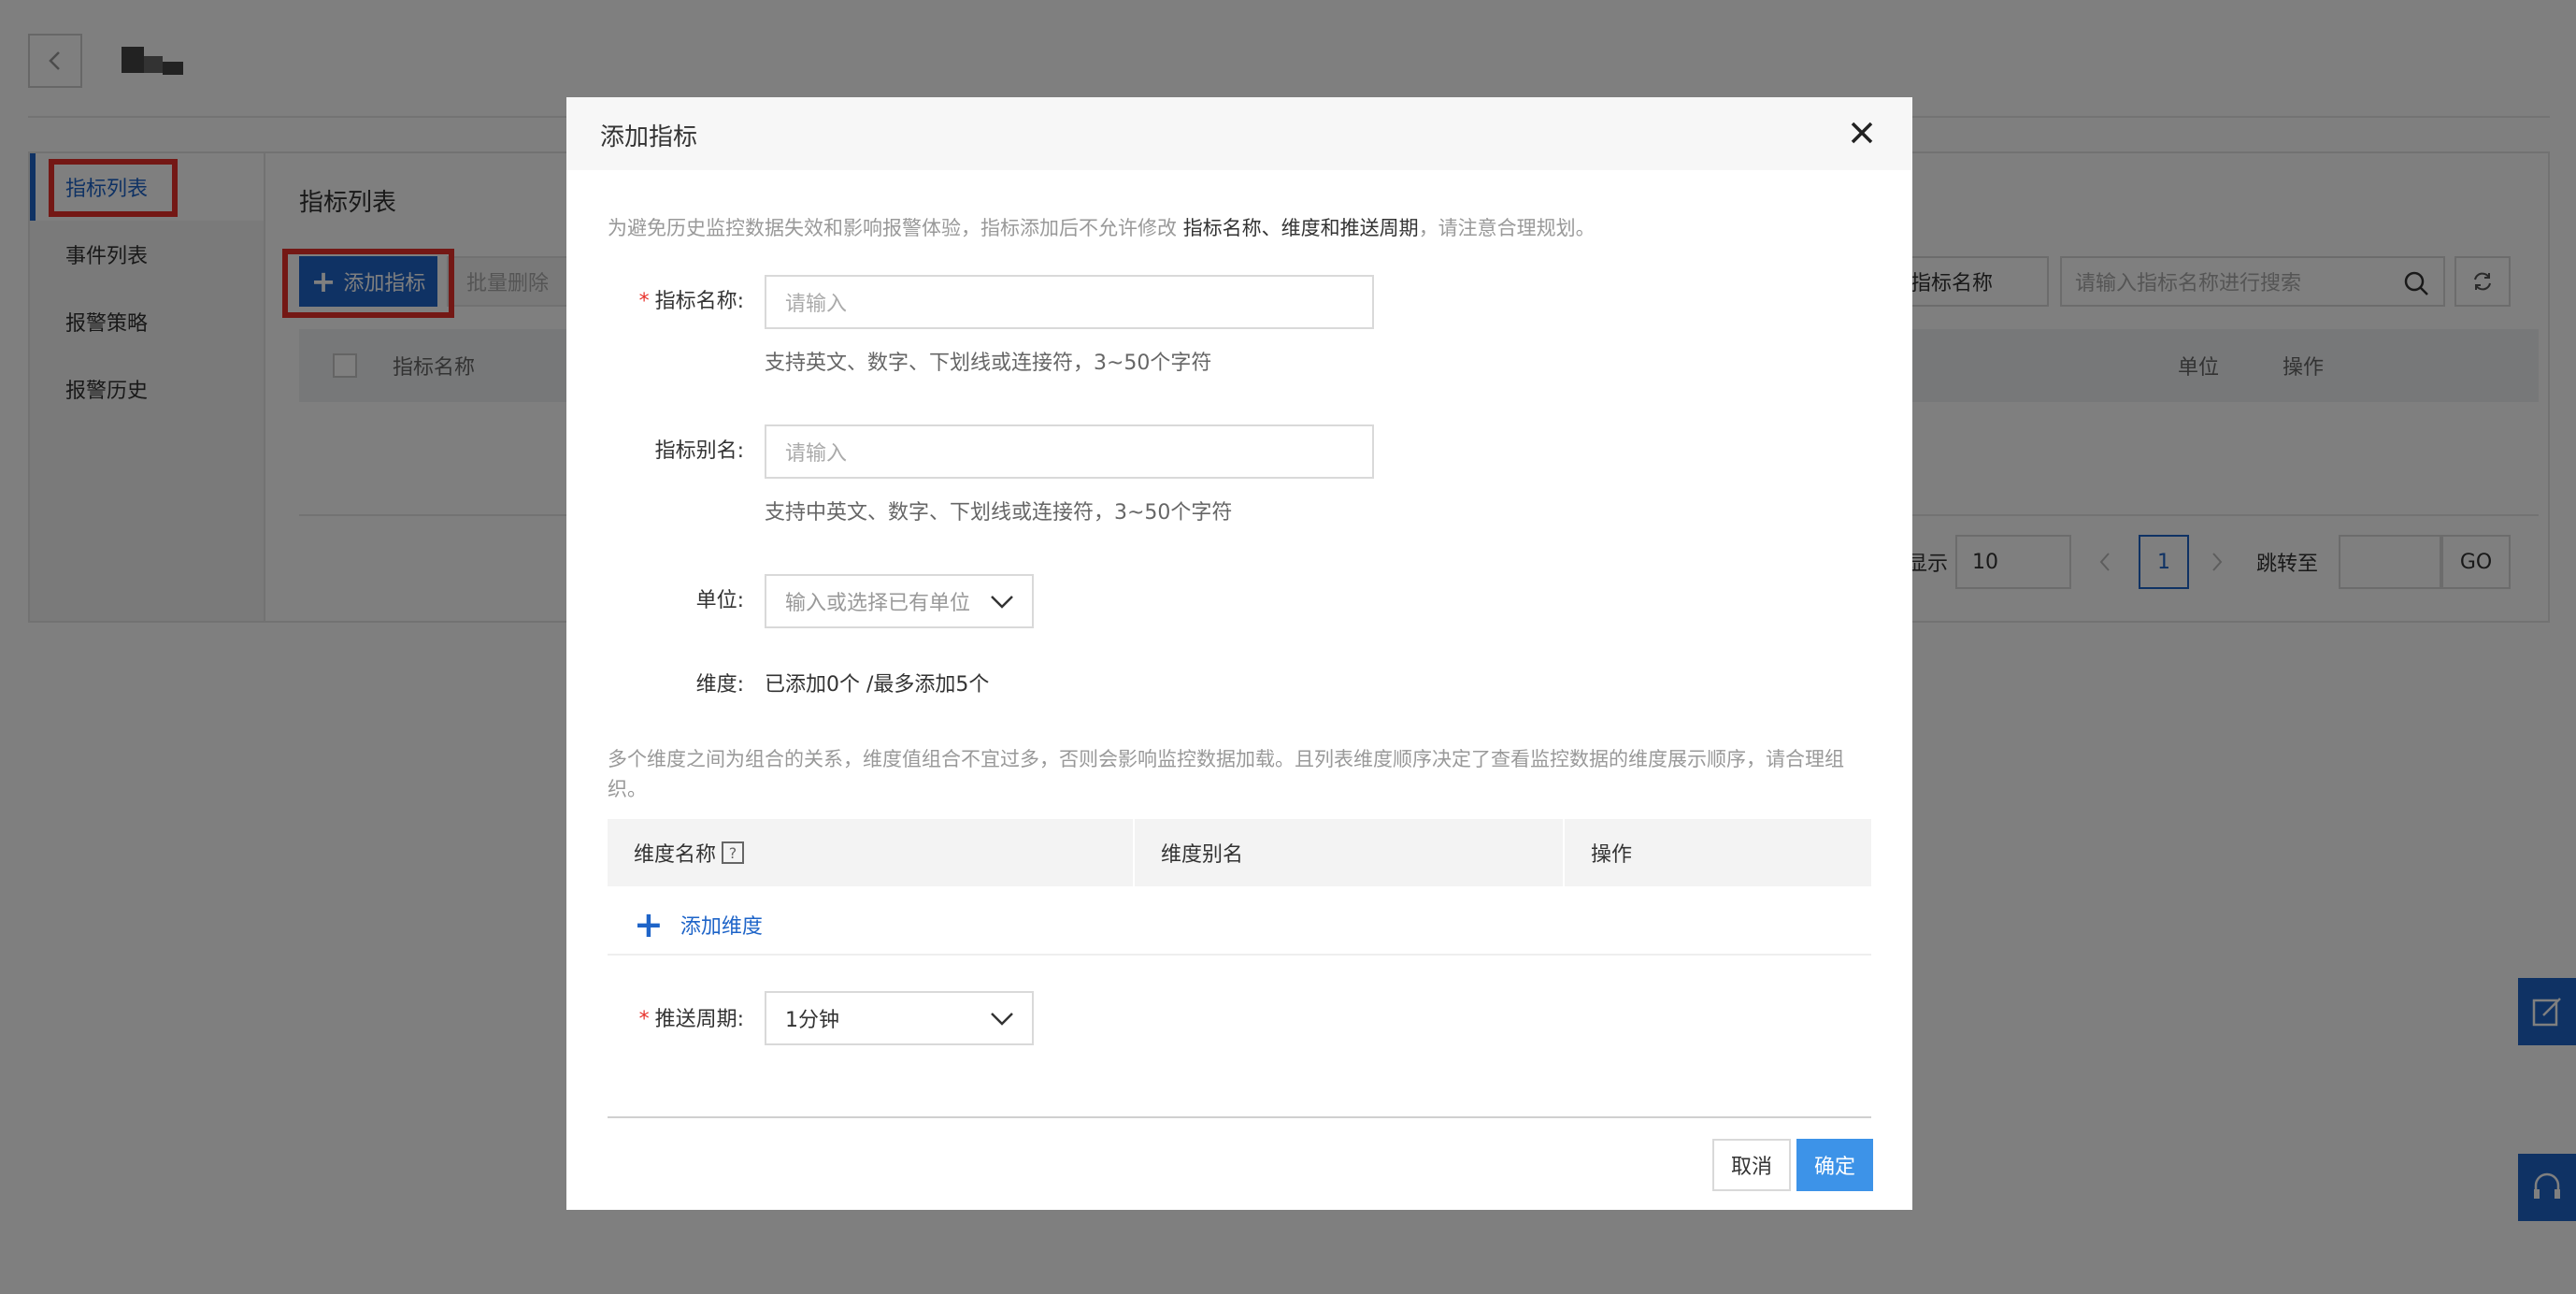 Image resolution: width=2576 pixels, height=1294 pixels. Describe the element at coordinates (1202, 855) in the screenshot. I see `column-header-dimension-alias: 维度别名` at that location.